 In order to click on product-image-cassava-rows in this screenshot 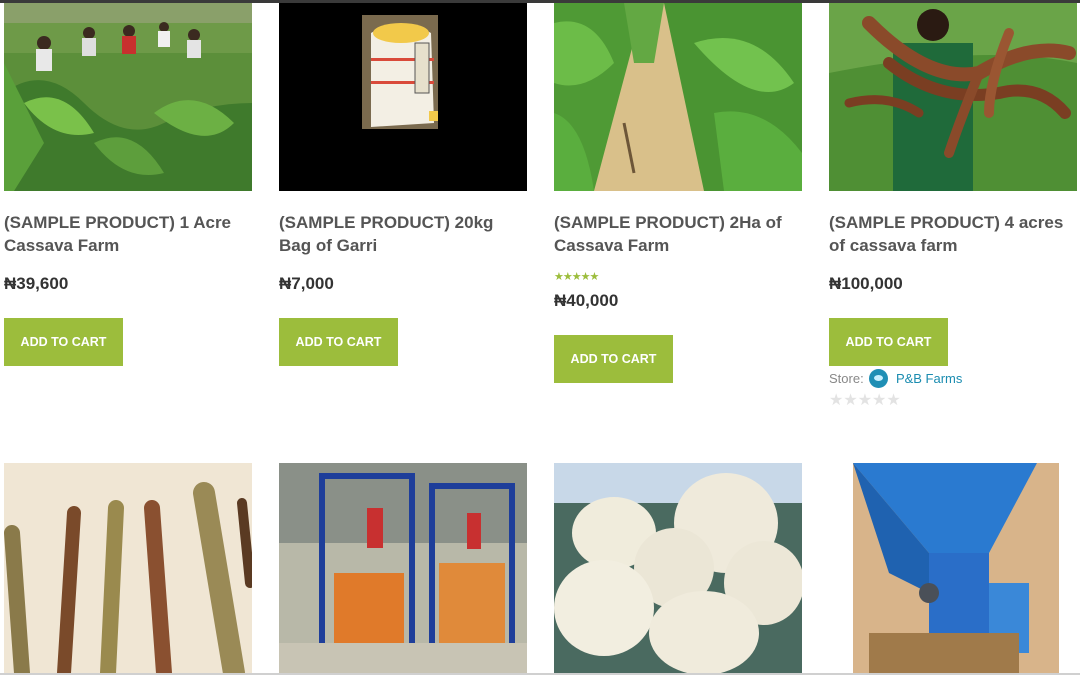, I will do `click(678, 97)`.